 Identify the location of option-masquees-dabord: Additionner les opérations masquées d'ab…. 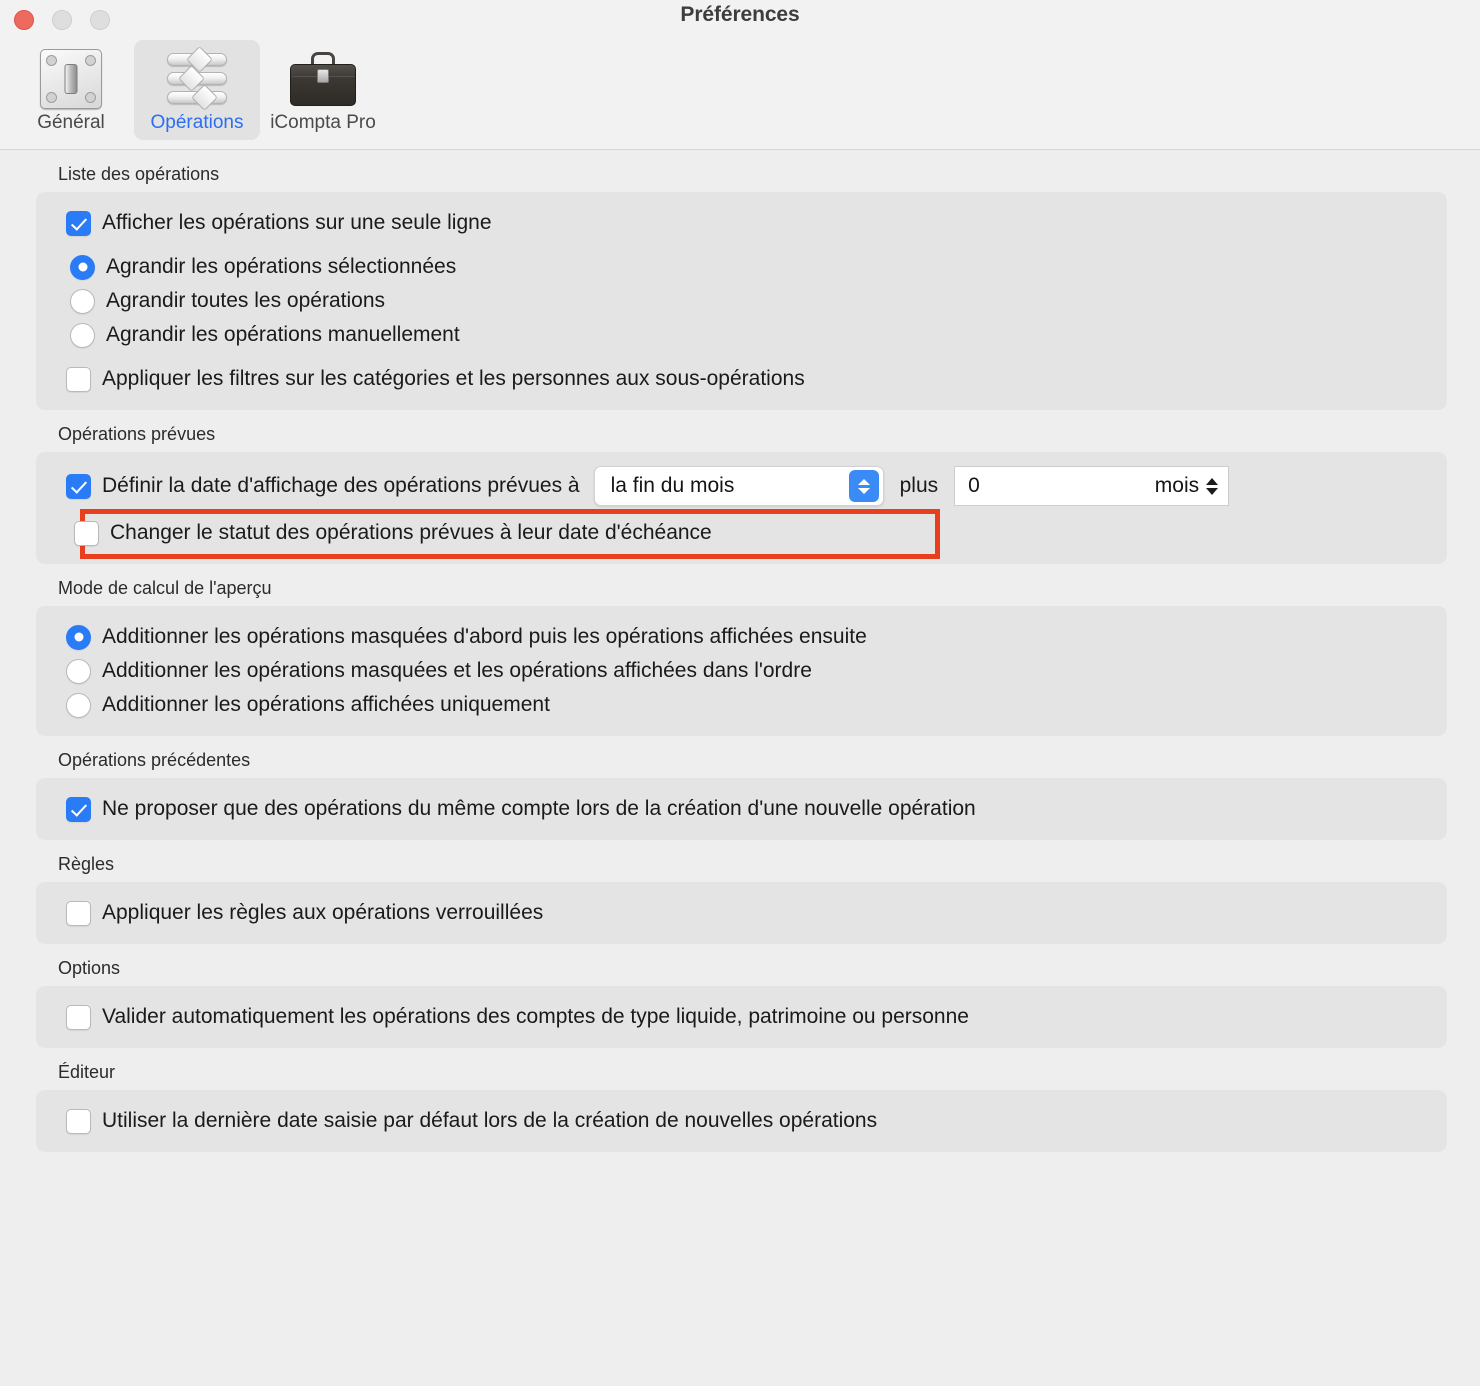
(741, 637).